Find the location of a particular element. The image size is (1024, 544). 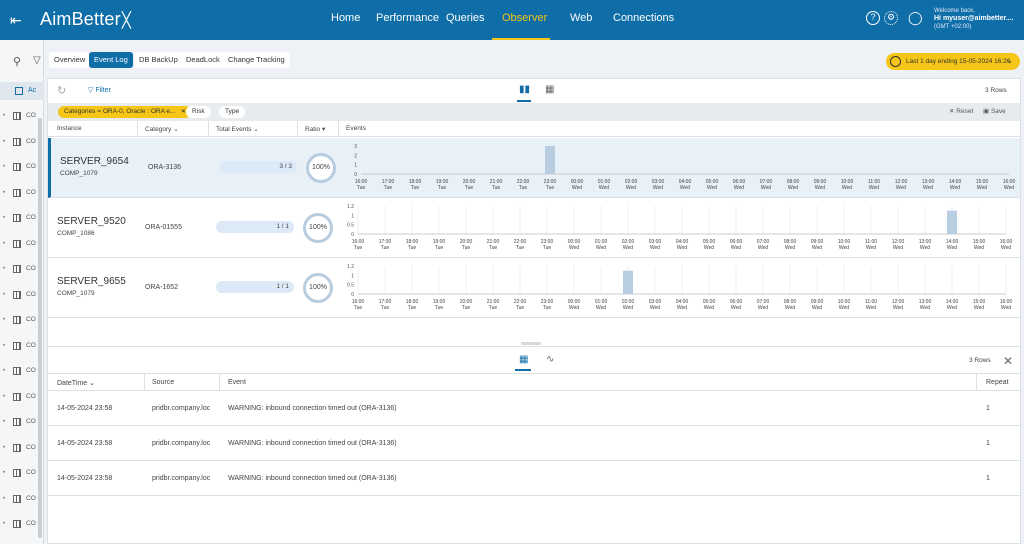

close-icon: ✕ is located at coordinates (1008, 361).